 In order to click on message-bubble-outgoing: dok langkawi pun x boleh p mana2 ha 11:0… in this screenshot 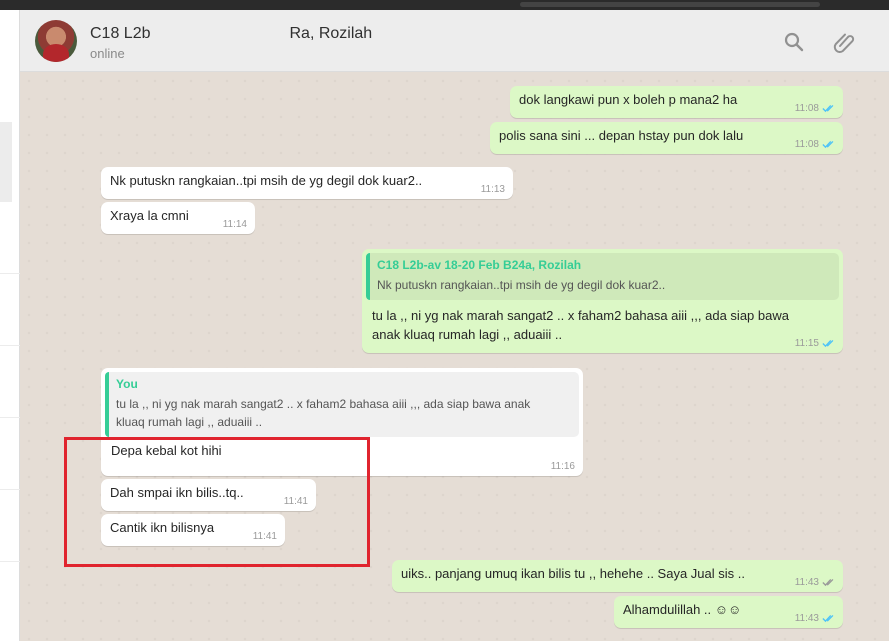, I will do `click(676, 102)`.